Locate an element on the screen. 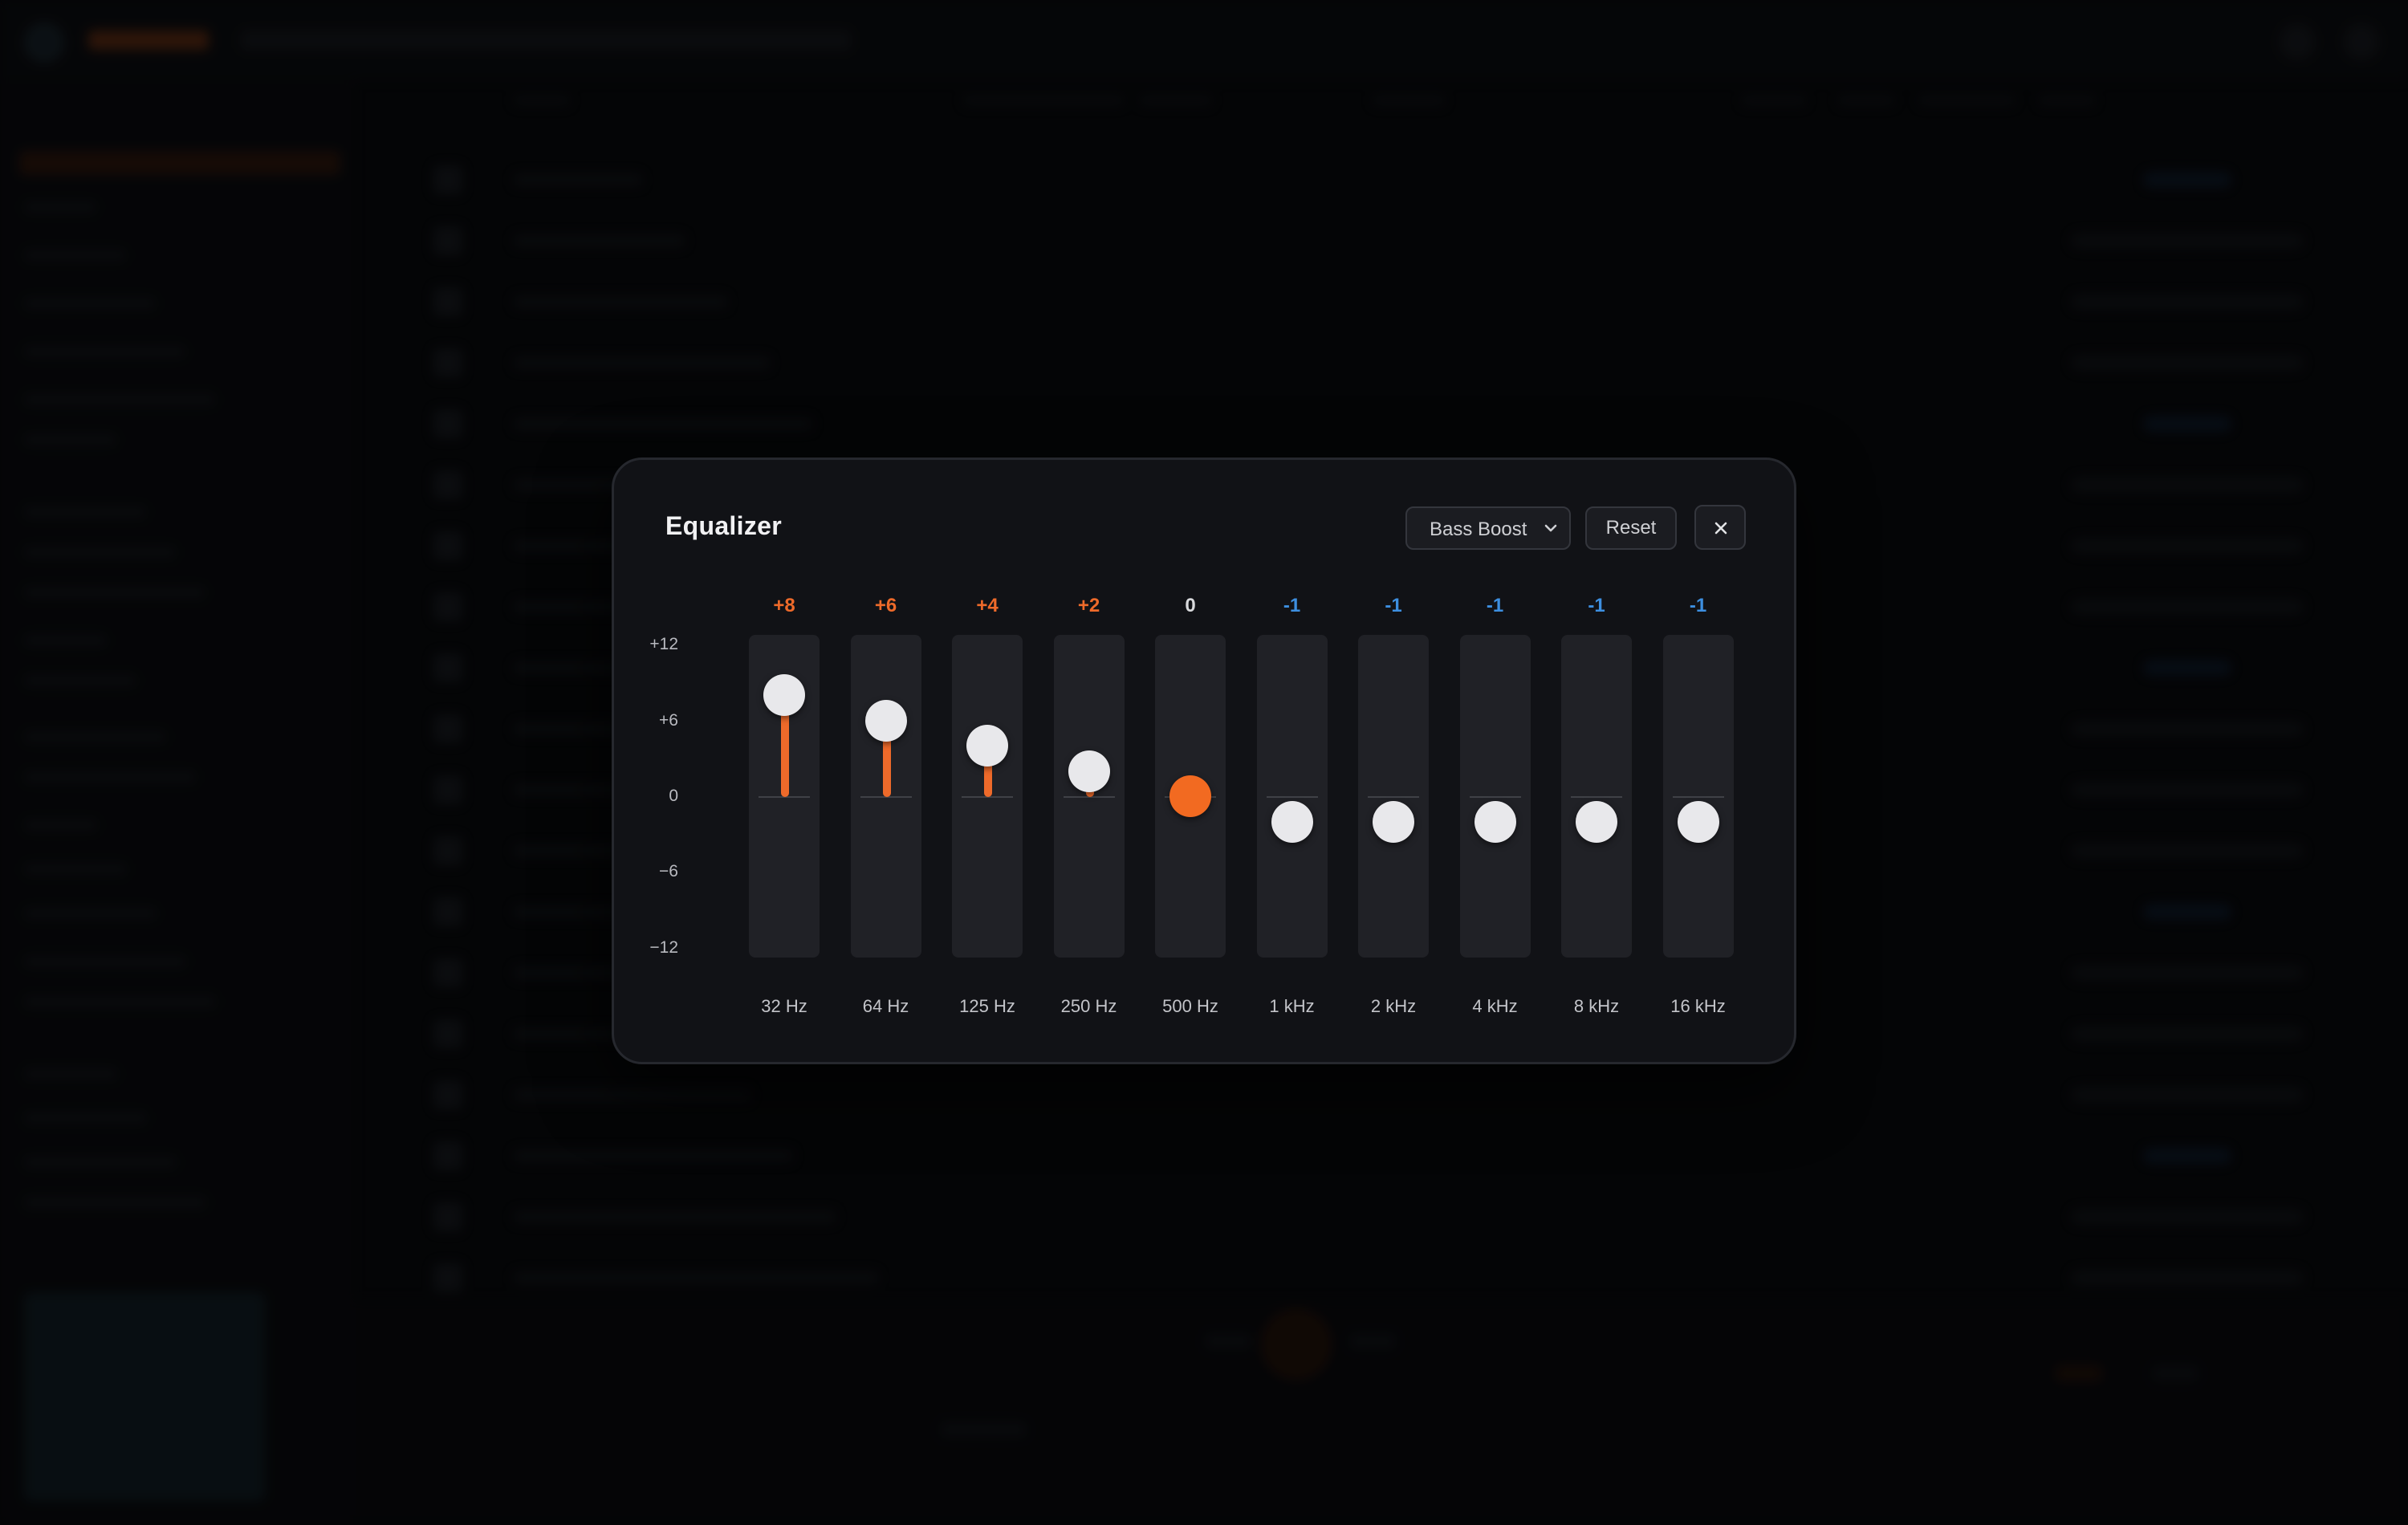  band-frequency-label: 8 kHz is located at coordinates (1596, 1006).